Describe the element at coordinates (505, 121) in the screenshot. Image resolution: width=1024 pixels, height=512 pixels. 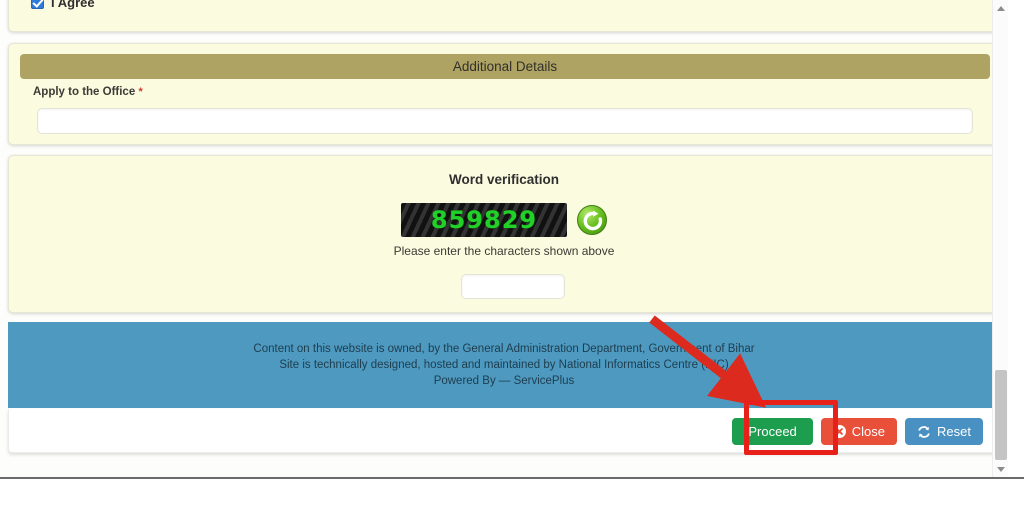
I see `apply-to-office-input` at that location.